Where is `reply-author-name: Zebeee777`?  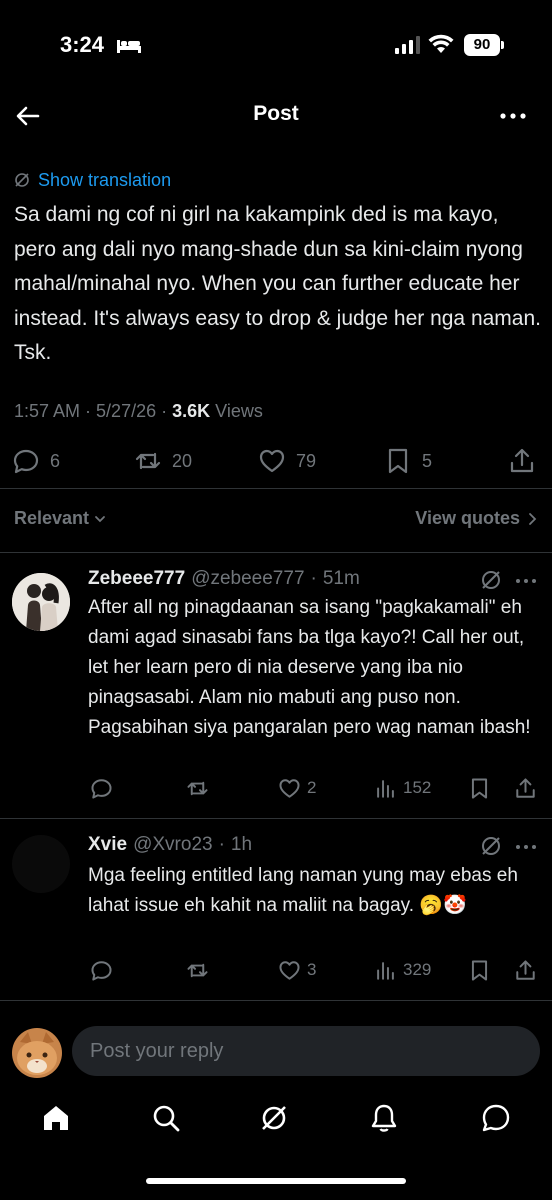 reply-author-name: Zebeee777 is located at coordinates (136, 579).